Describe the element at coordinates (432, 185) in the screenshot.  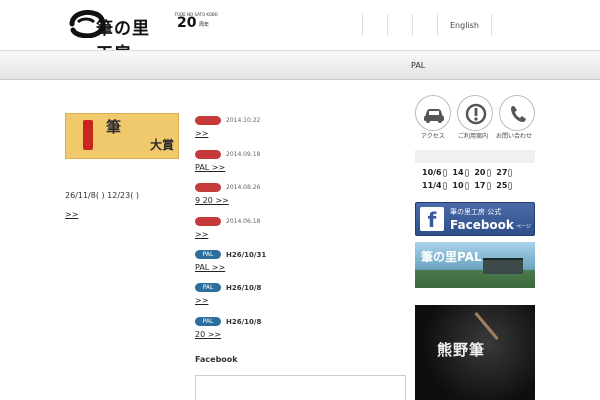
I see `closed-date: 11/4` at that location.